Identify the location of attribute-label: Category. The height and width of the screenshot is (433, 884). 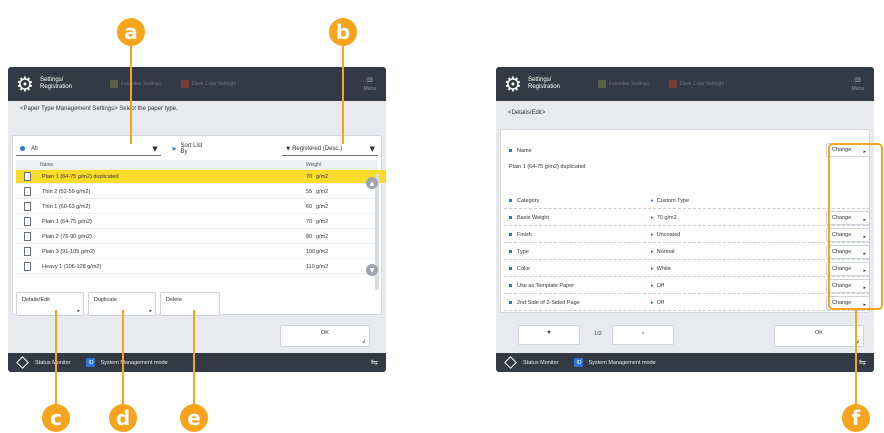
(524, 201).